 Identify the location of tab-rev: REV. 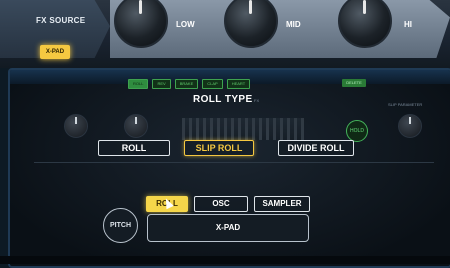
(161, 84).